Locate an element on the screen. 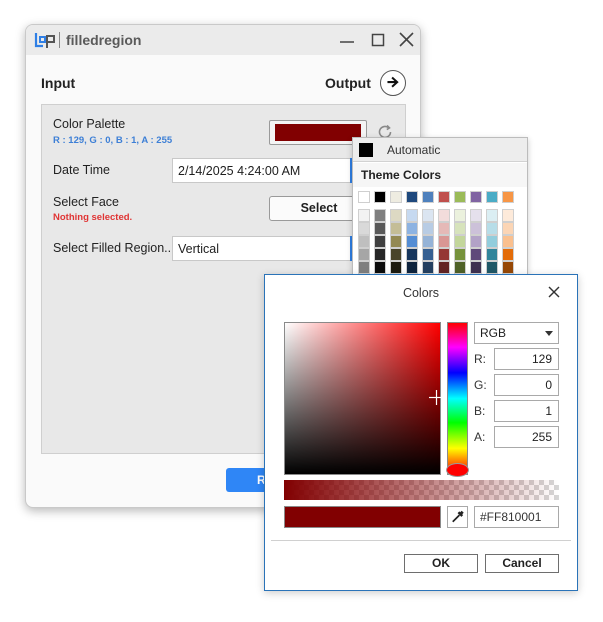 The height and width of the screenshot is (622, 603). hue-slider is located at coordinates (457, 398).